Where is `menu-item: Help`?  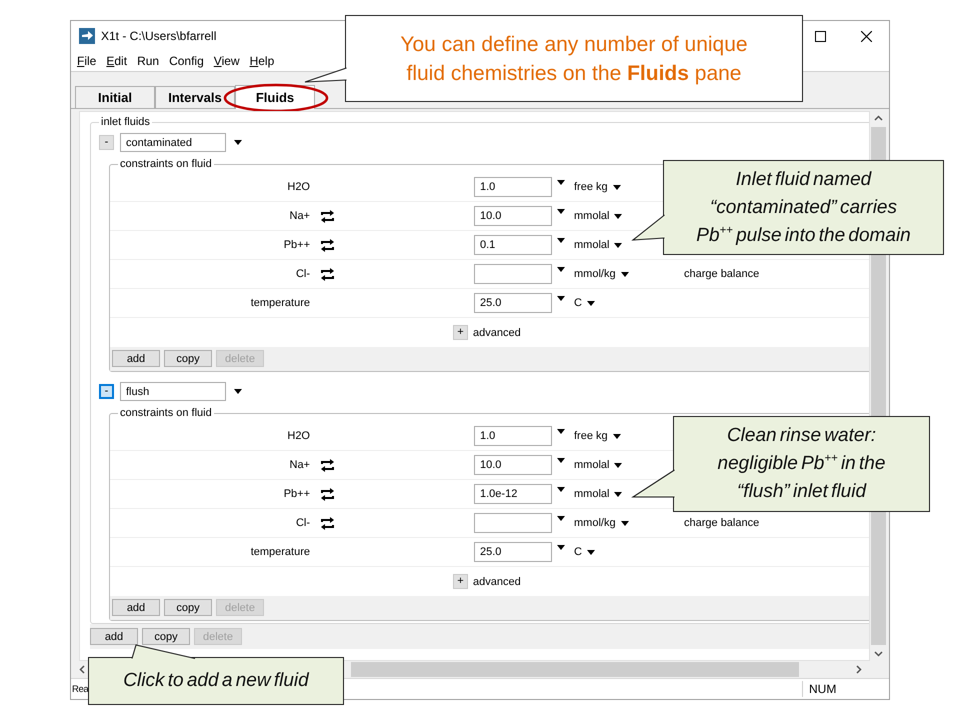
menu-item: Help is located at coordinates (262, 61).